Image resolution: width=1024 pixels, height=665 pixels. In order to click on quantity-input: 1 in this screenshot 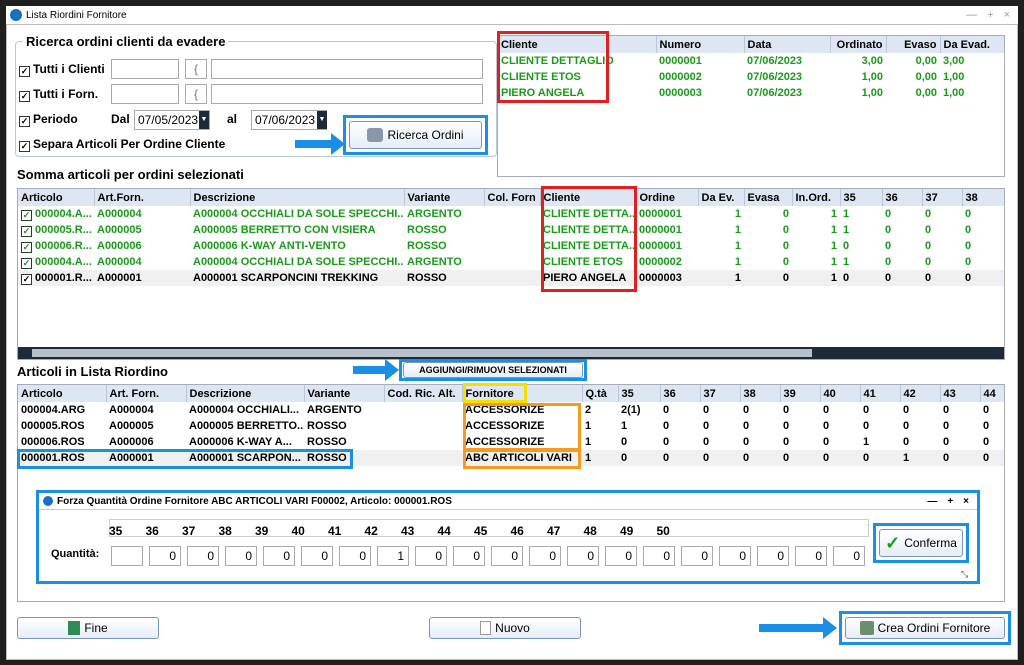, I will do `click(393, 556)`.